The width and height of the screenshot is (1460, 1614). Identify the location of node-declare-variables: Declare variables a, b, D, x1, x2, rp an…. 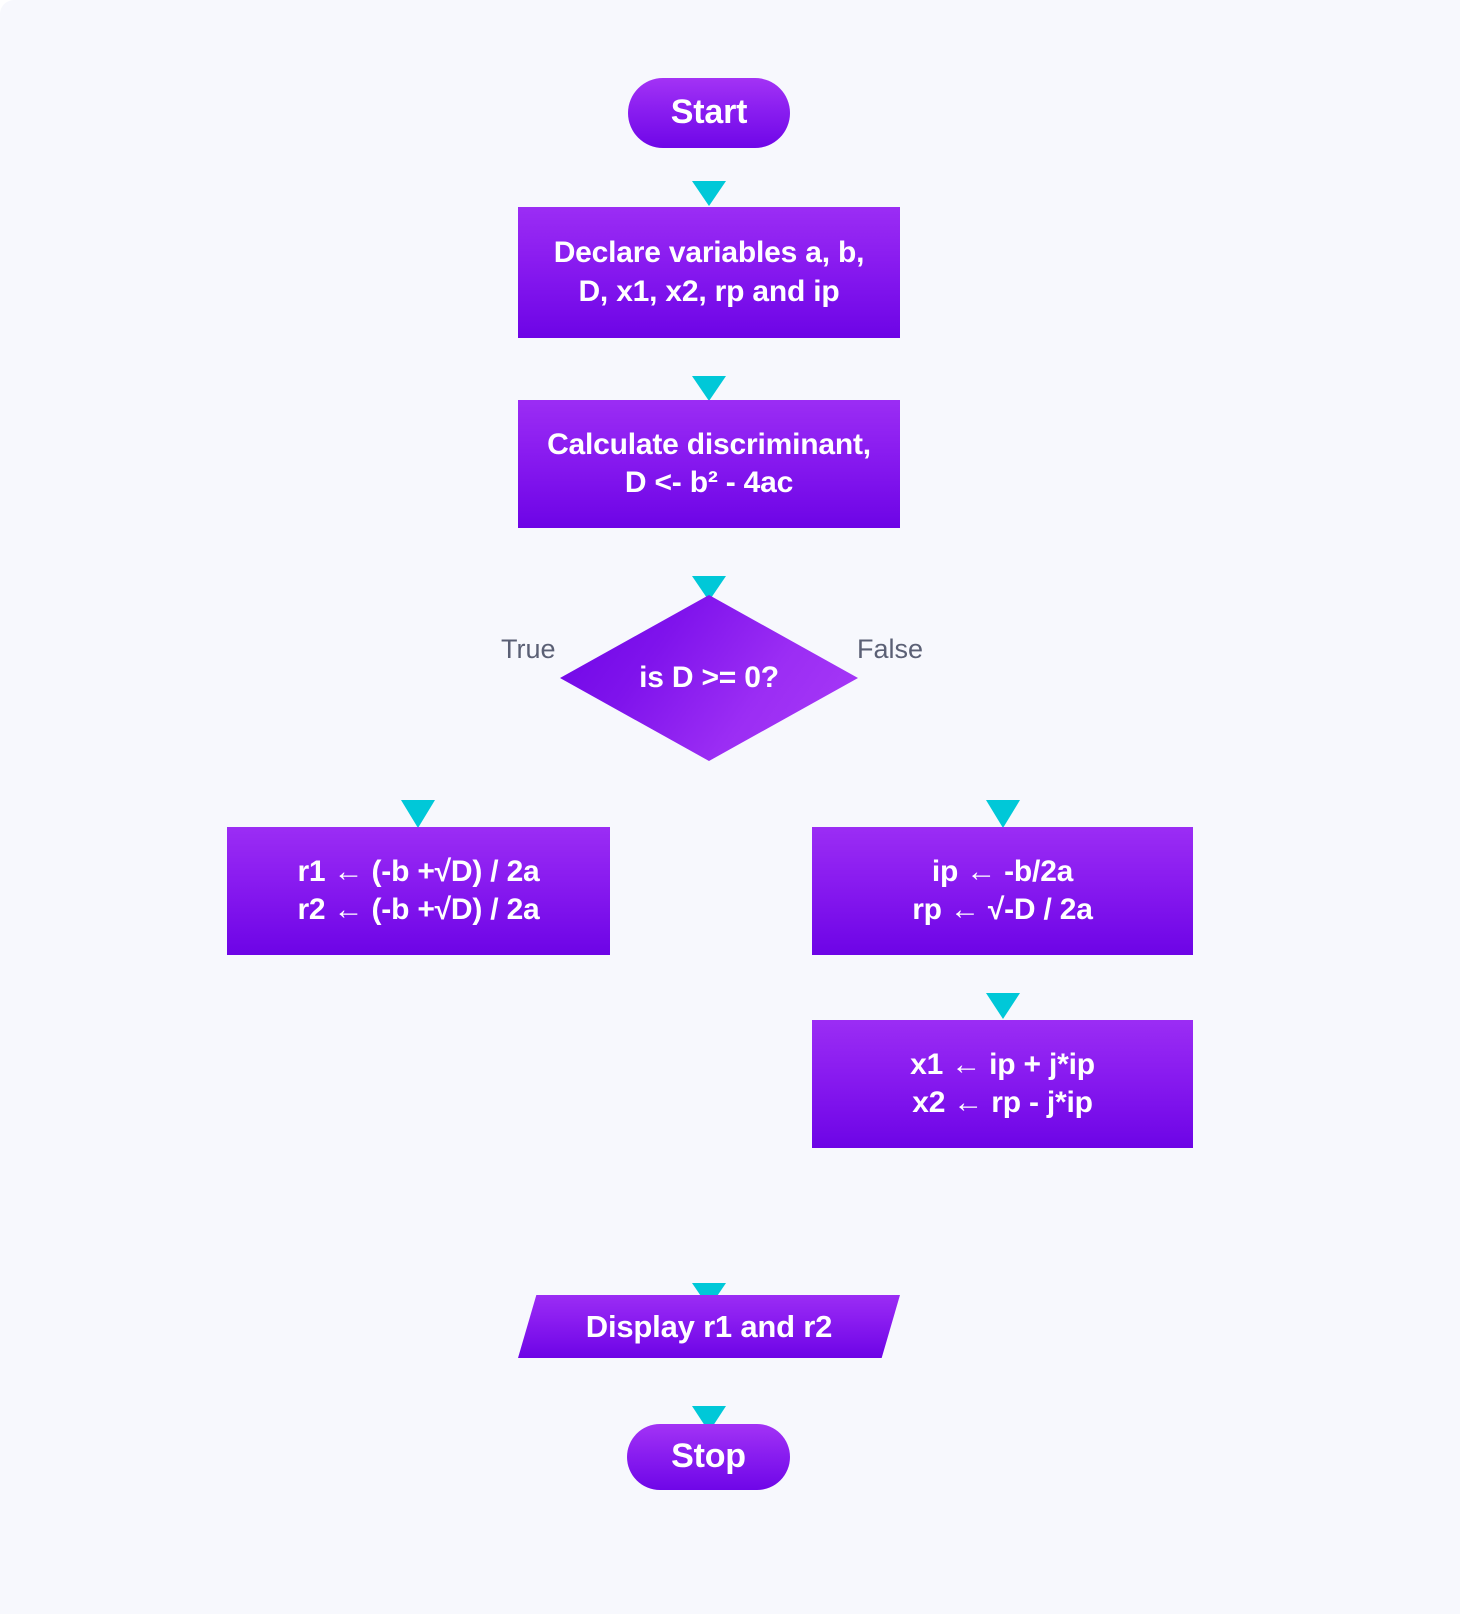
(709, 272).